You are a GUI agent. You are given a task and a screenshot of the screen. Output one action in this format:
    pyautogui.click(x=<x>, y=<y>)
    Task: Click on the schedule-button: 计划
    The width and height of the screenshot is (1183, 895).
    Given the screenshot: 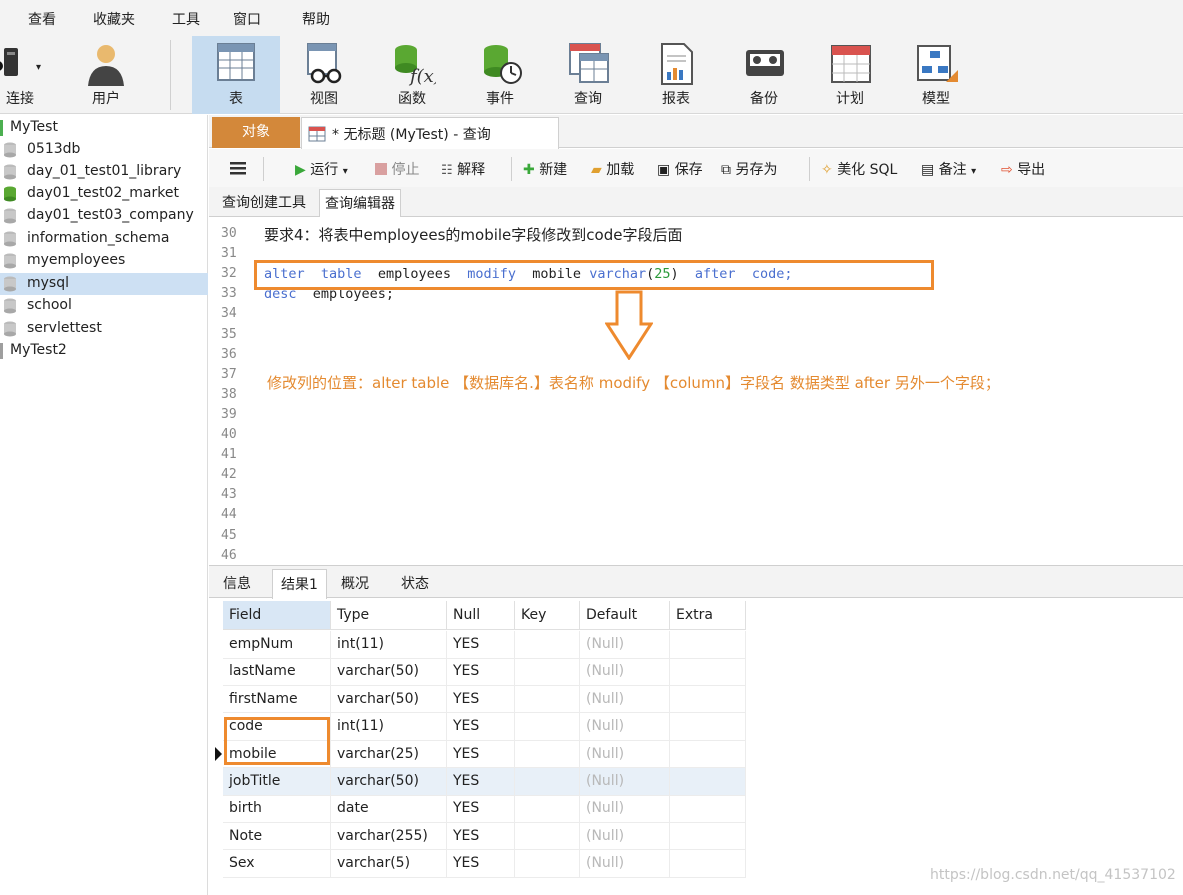 What is the action you would take?
    pyautogui.click(x=850, y=75)
    